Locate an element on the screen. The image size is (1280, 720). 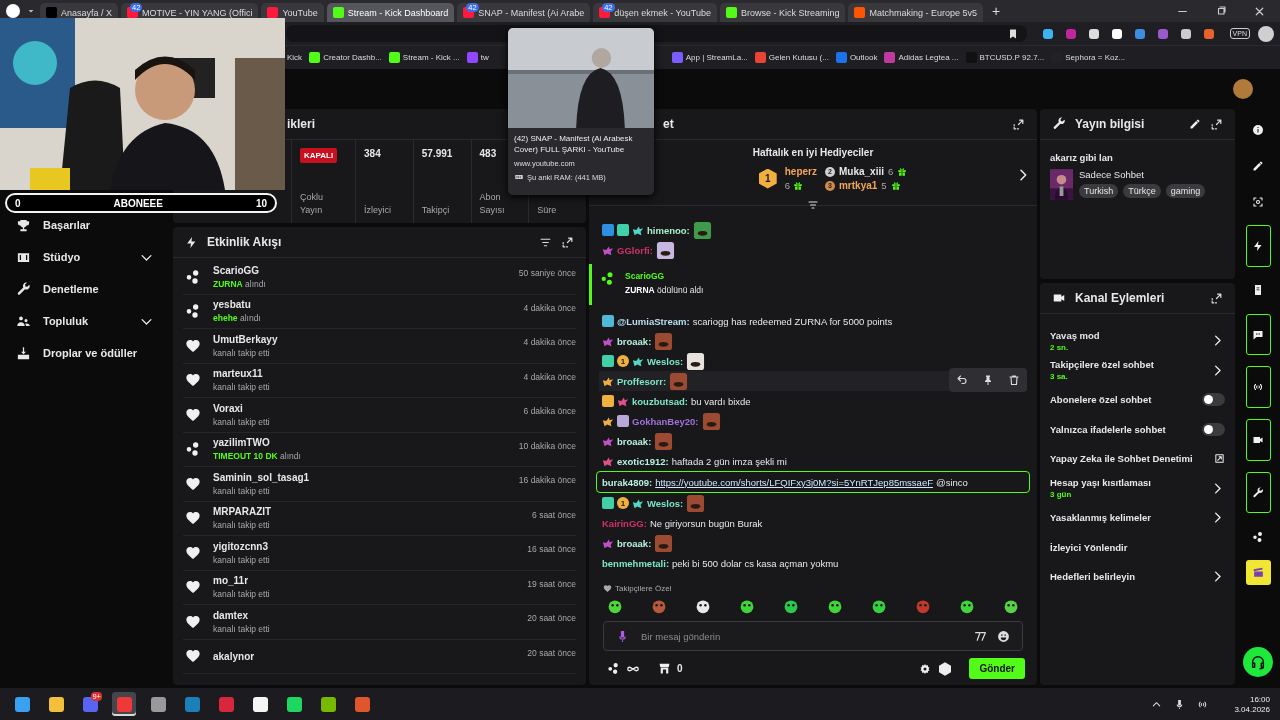
event-username: ScarioGG is located at coordinates (360, 270).